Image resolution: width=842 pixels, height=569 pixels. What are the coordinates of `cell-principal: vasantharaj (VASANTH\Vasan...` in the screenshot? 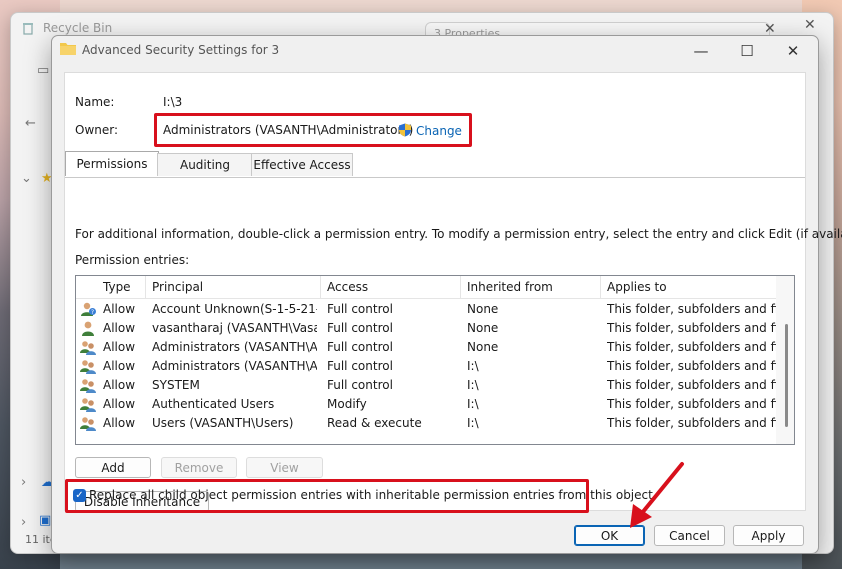 It's located at (234, 328).